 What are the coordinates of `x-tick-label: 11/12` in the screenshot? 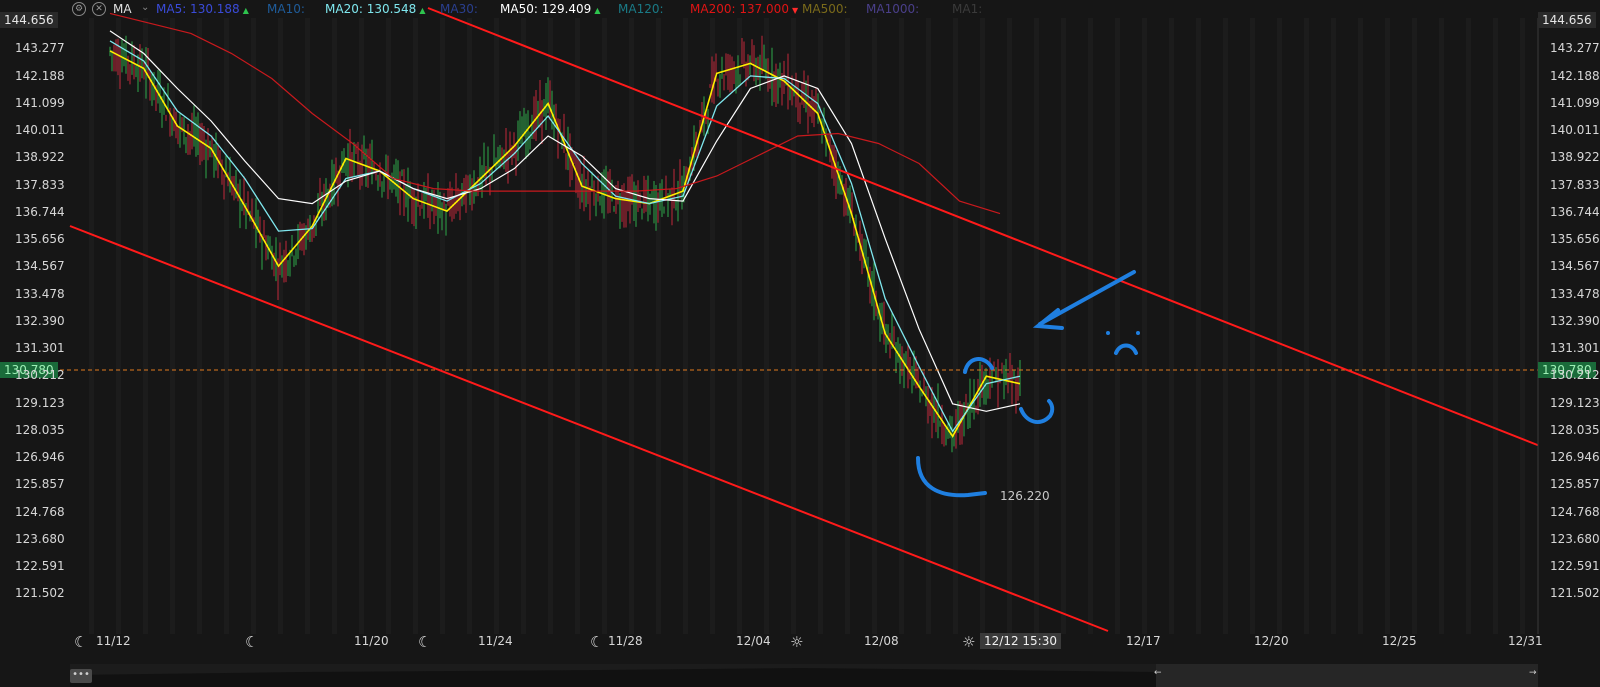 It's located at (113, 641).